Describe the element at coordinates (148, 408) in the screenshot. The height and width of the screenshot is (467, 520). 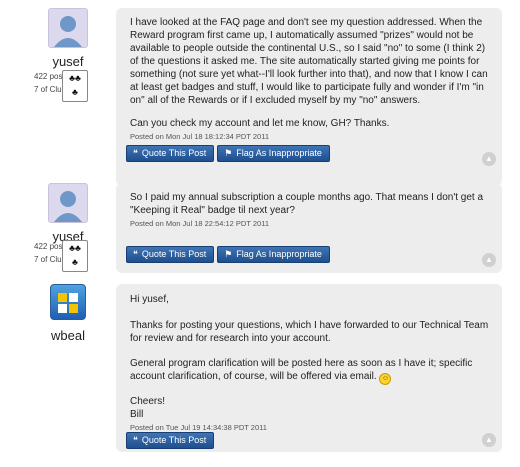
I see `post-signoff: Cheers! Bill` at that location.